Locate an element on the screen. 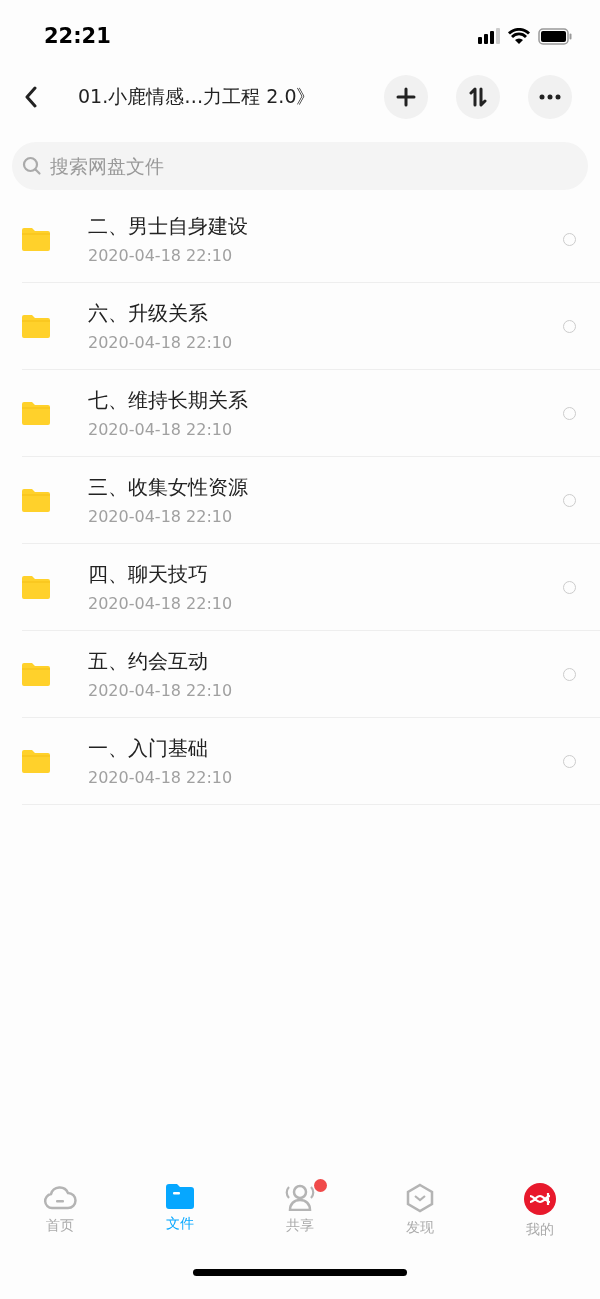 This screenshot has height=1299, width=600. hexagon-icon is located at coordinates (420, 1198).